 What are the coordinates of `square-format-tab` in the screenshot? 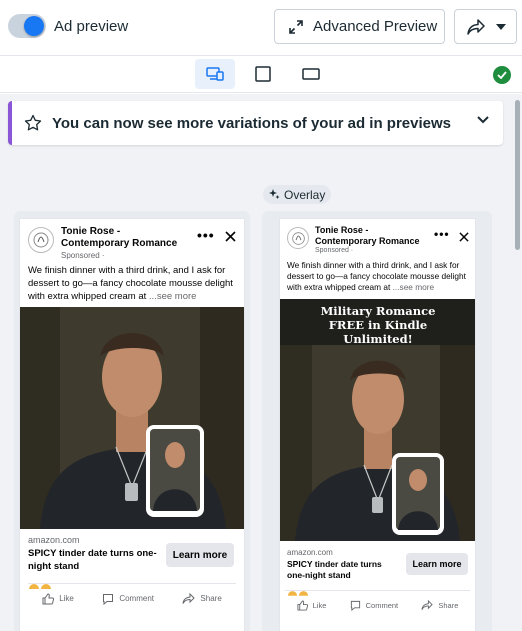 It's located at (263, 74).